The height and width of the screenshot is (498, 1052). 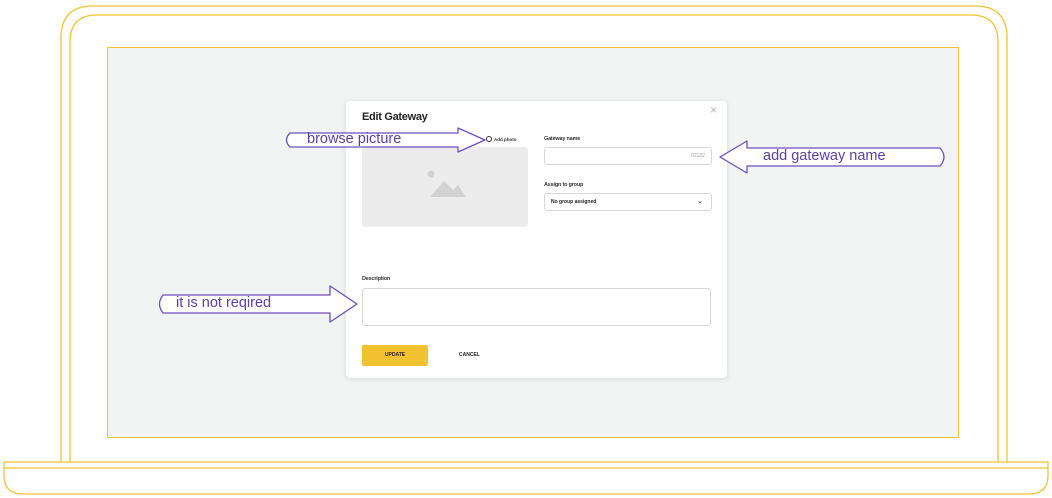 What do you see at coordinates (469, 355) in the screenshot?
I see `cancel-button: CANCEL` at bounding box center [469, 355].